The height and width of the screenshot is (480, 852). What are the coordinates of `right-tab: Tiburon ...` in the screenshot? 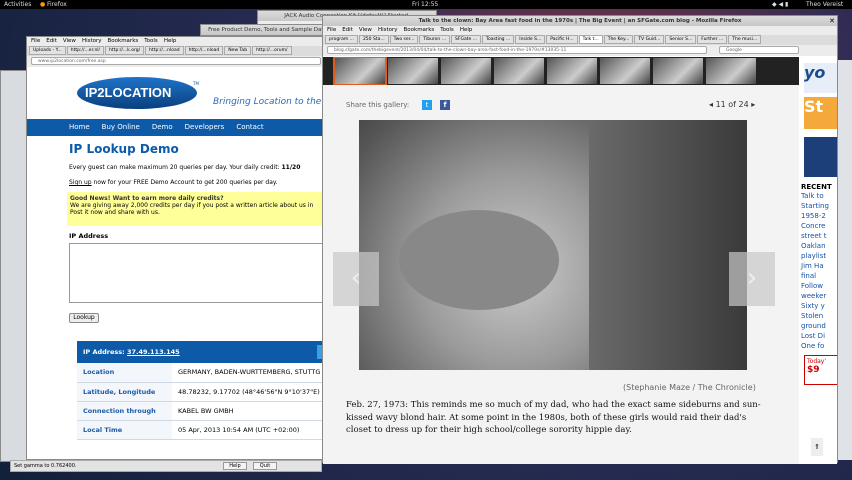 It's located at (435, 39).